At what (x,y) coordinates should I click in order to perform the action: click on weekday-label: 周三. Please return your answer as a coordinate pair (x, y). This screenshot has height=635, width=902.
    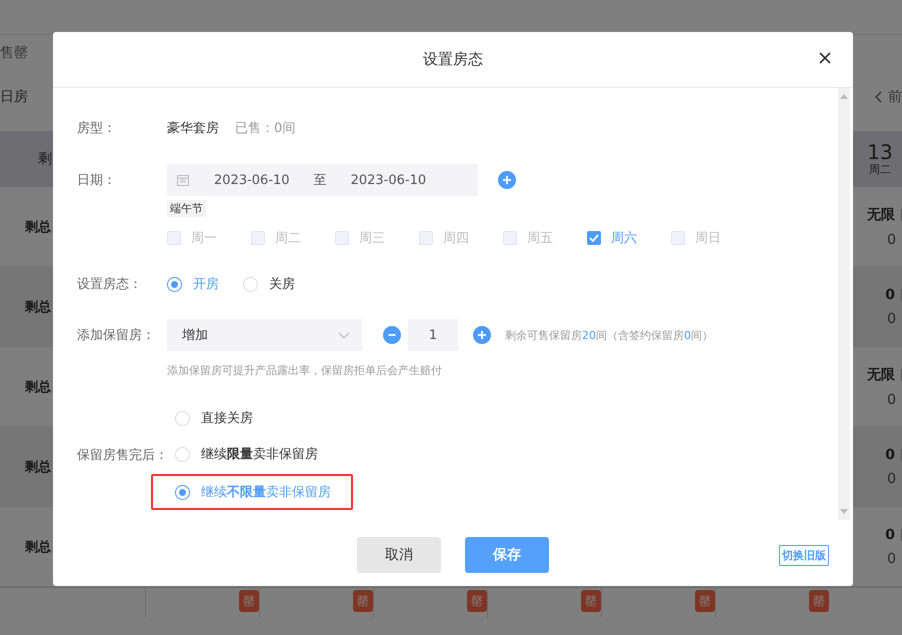
    Looking at the image, I should click on (372, 238).